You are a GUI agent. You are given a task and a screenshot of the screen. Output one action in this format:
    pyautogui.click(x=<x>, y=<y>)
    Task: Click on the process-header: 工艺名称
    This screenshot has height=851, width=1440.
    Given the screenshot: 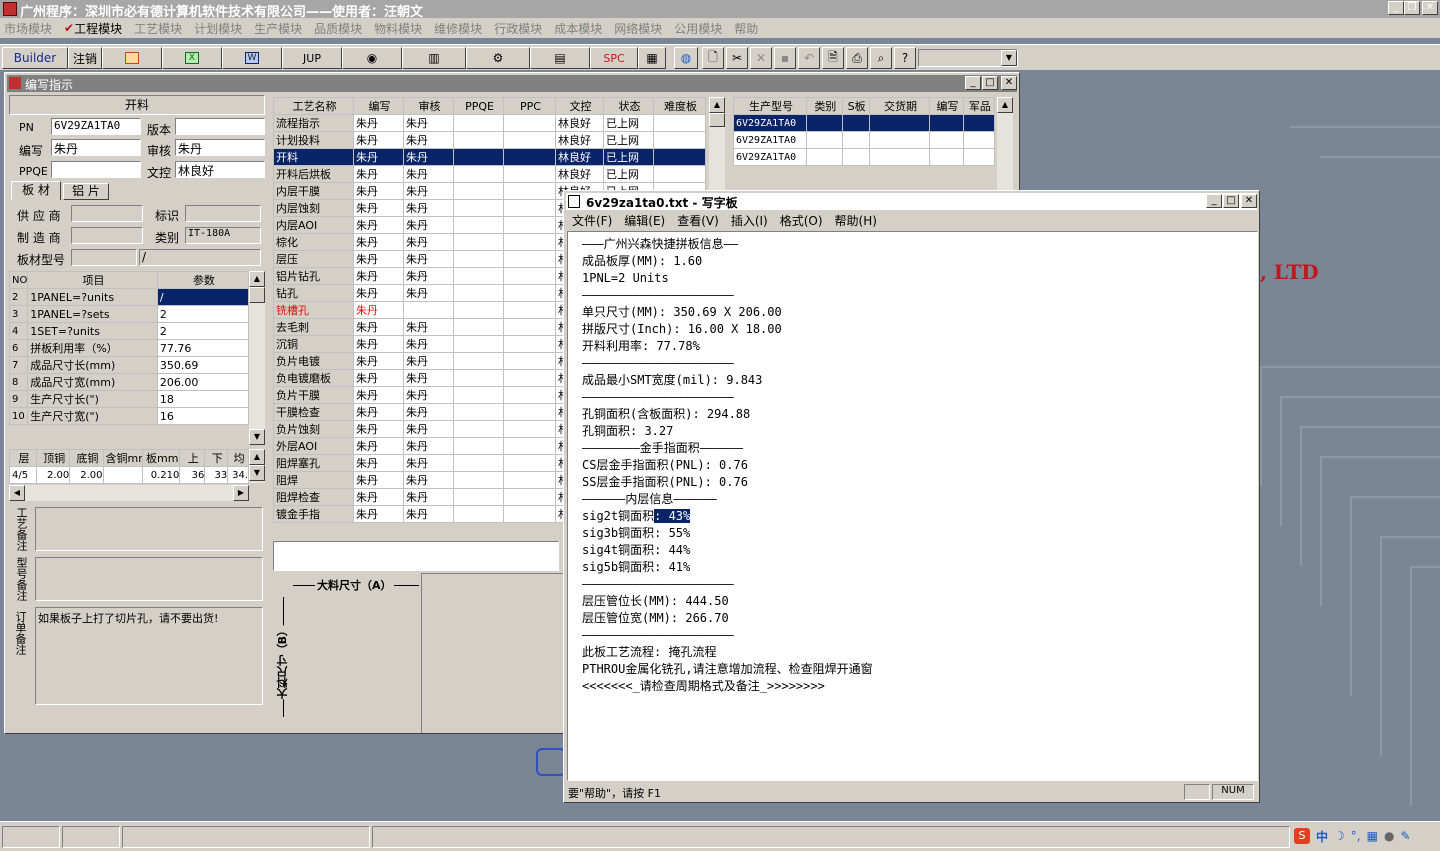 What is the action you would take?
    pyautogui.click(x=313, y=106)
    